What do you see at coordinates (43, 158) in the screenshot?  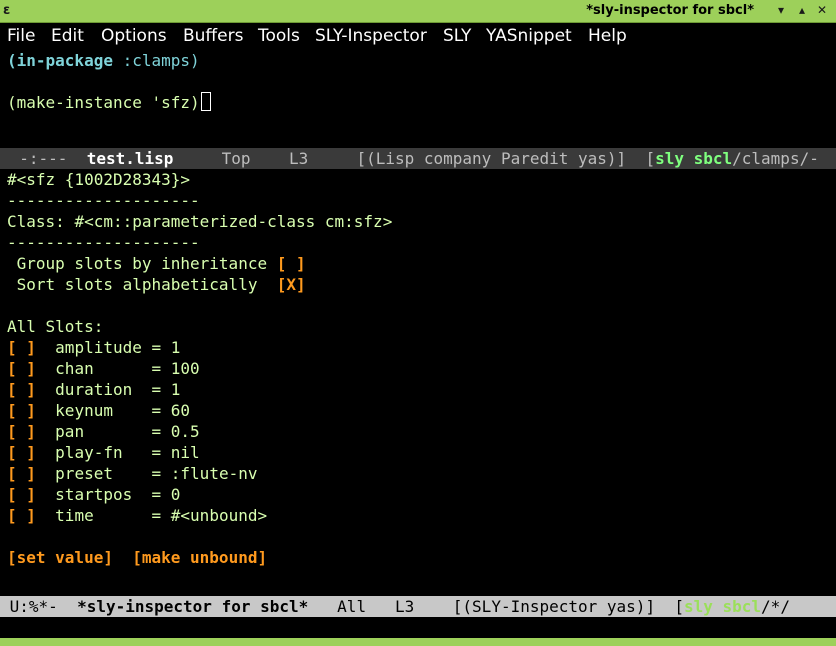 I see `modeline-state: -:---` at bounding box center [43, 158].